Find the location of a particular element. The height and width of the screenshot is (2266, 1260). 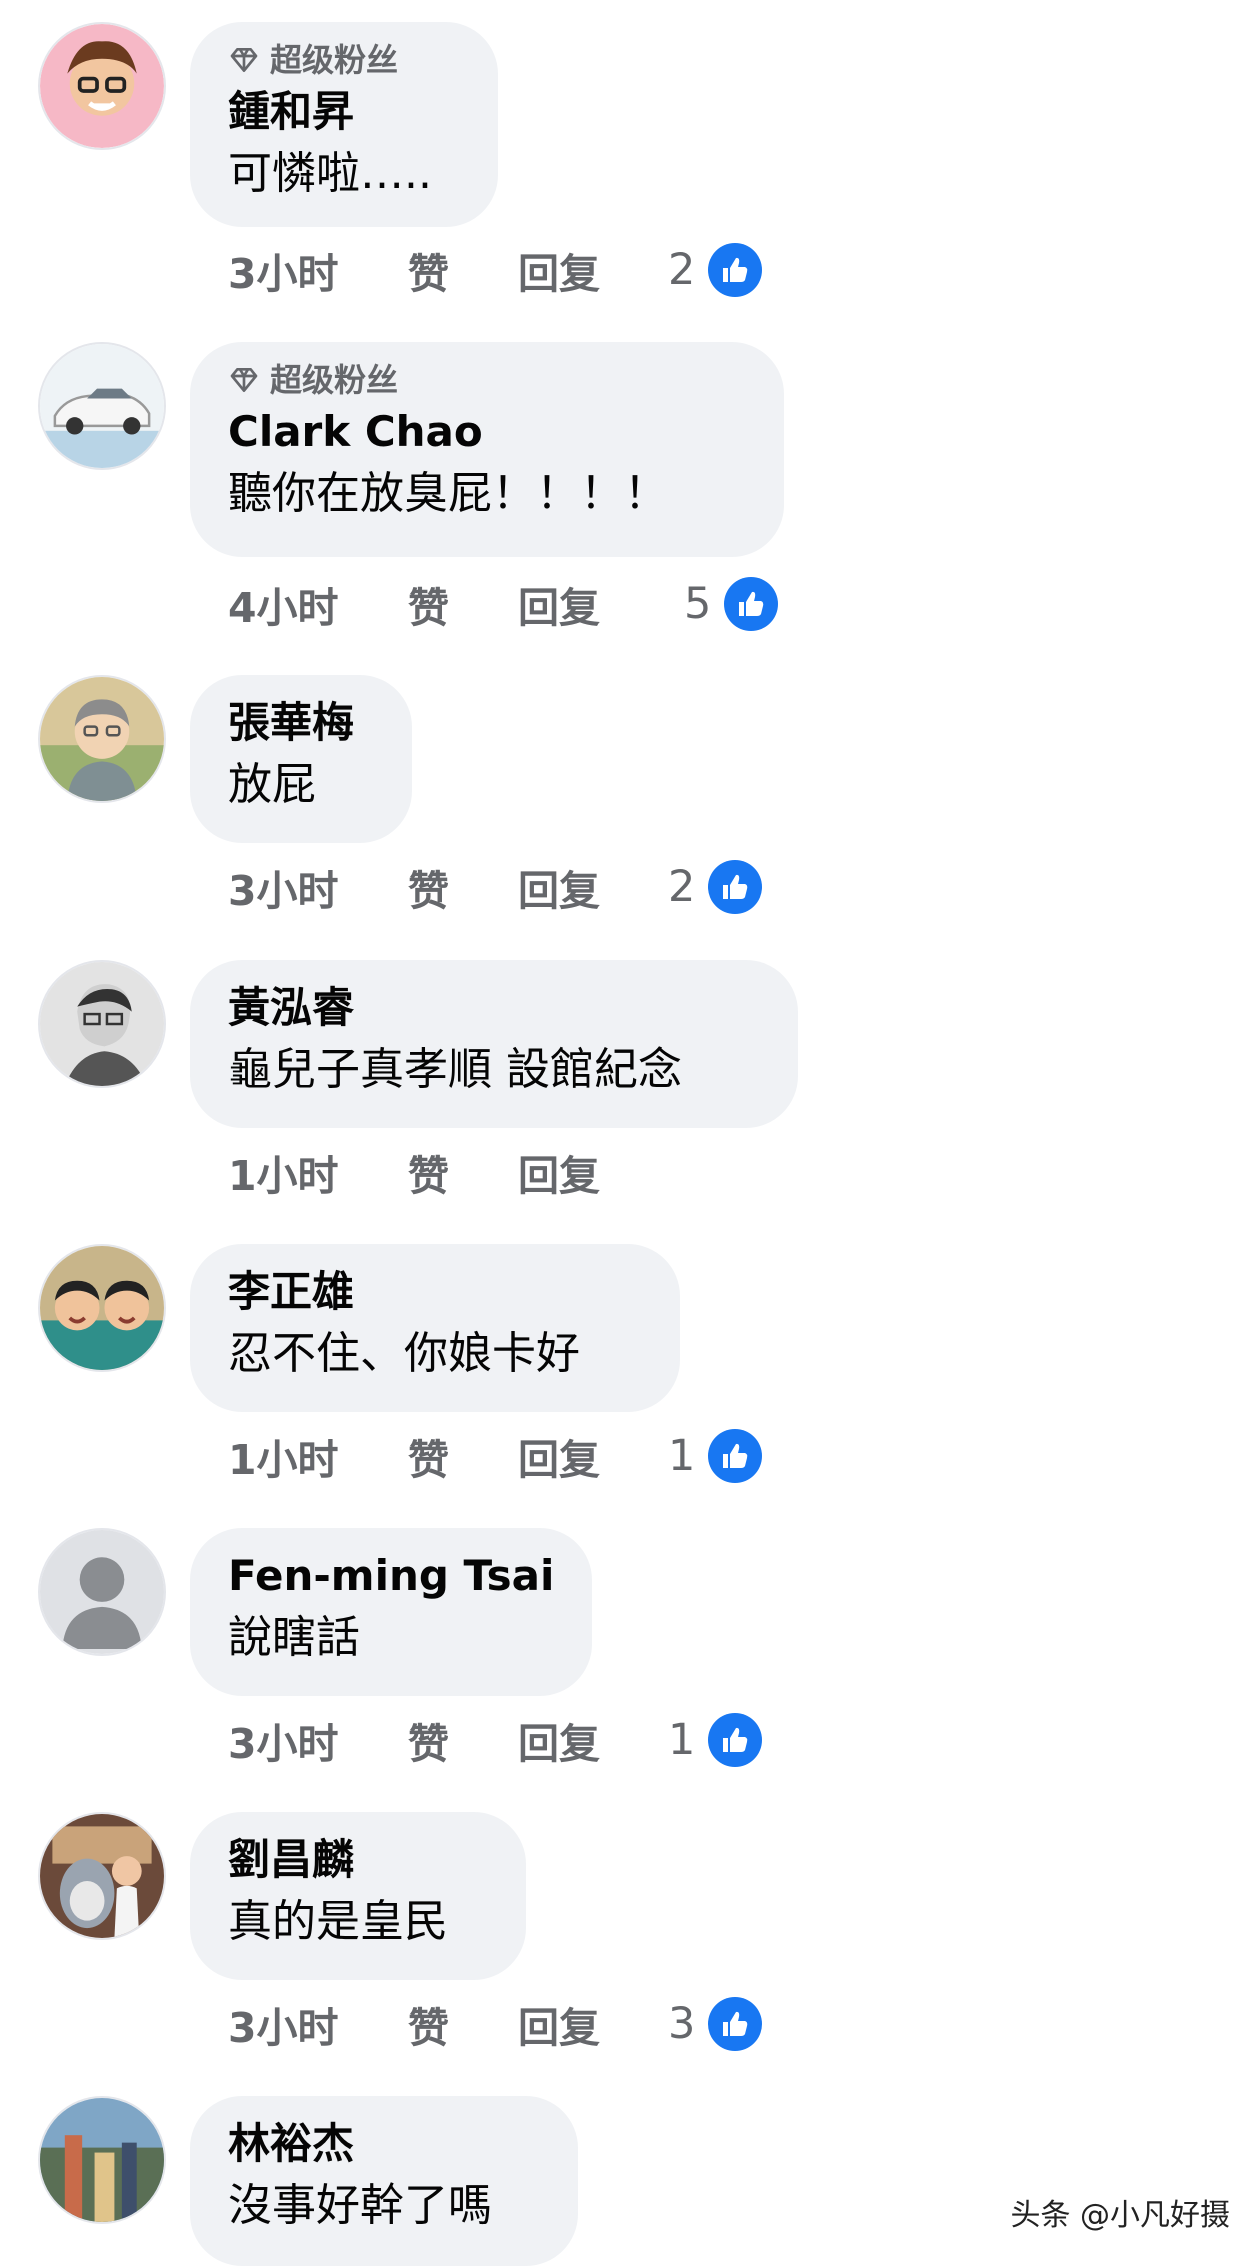

commenter-name: 劉昌麟 is located at coordinates (357, 1860).